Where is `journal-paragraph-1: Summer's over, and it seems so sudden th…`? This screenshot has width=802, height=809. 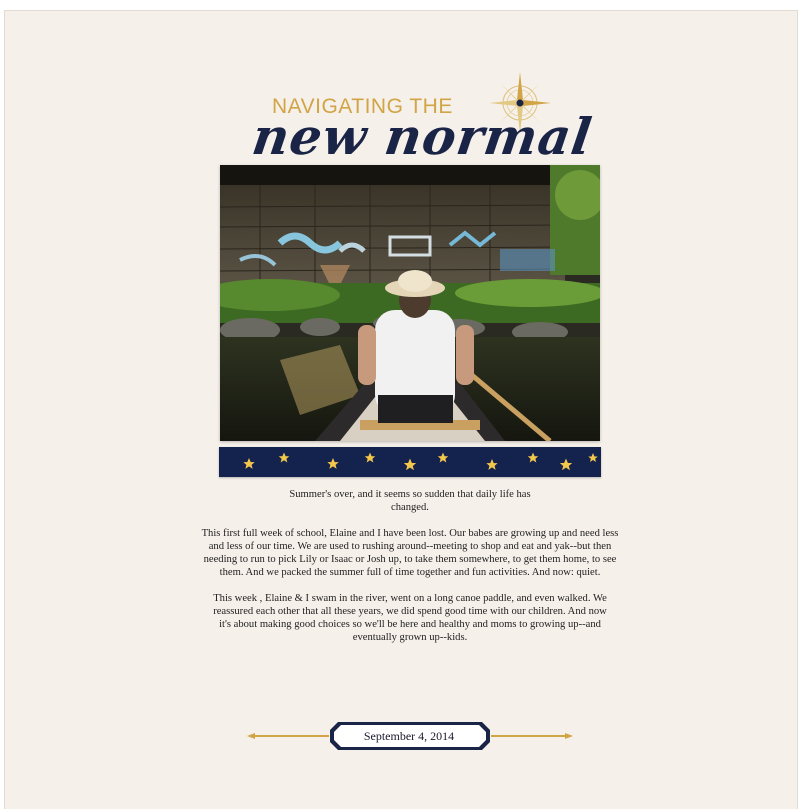 journal-paragraph-1: Summer's over, and it seems so sudden th… is located at coordinates (410, 501).